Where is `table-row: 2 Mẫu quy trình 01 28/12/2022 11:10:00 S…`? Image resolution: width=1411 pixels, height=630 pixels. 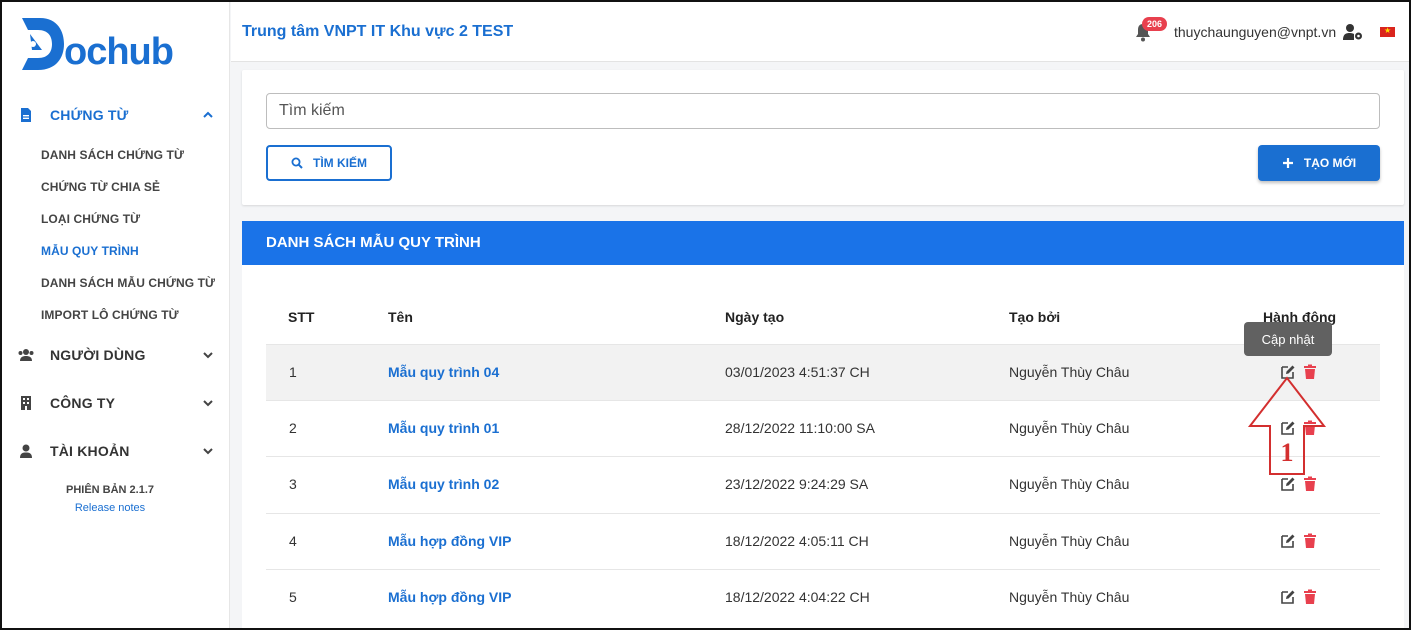 table-row: 2 Mẫu quy trình 01 28/12/2022 11:10:00 S… is located at coordinates (823, 428).